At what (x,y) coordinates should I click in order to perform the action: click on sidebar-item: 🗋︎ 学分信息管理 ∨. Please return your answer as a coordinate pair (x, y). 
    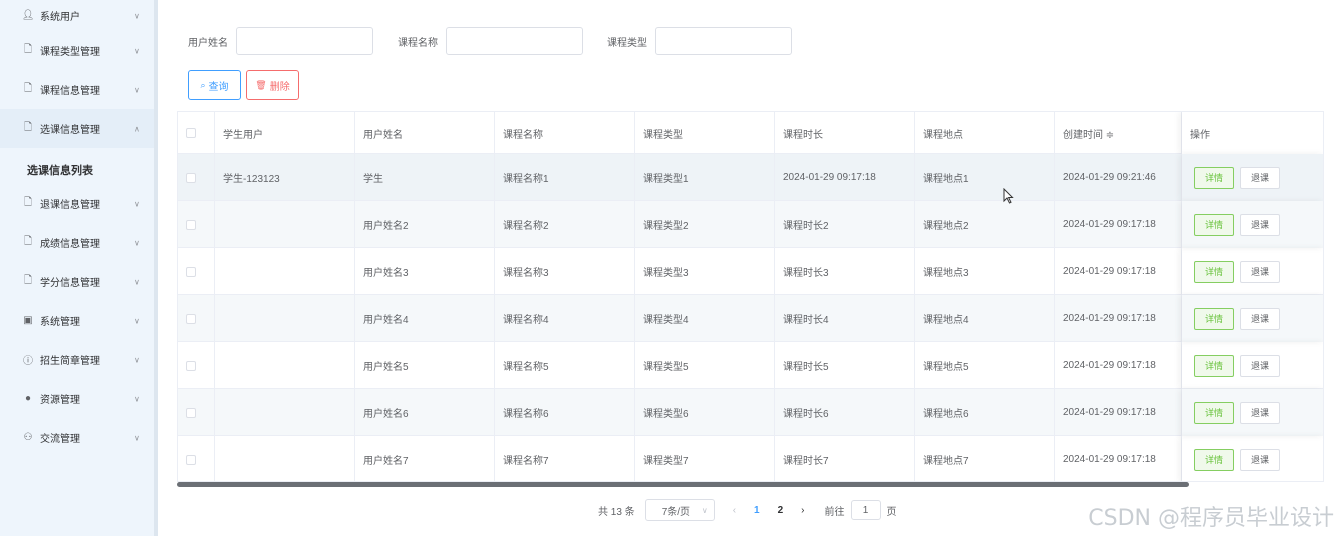
    Looking at the image, I should click on (77, 281).